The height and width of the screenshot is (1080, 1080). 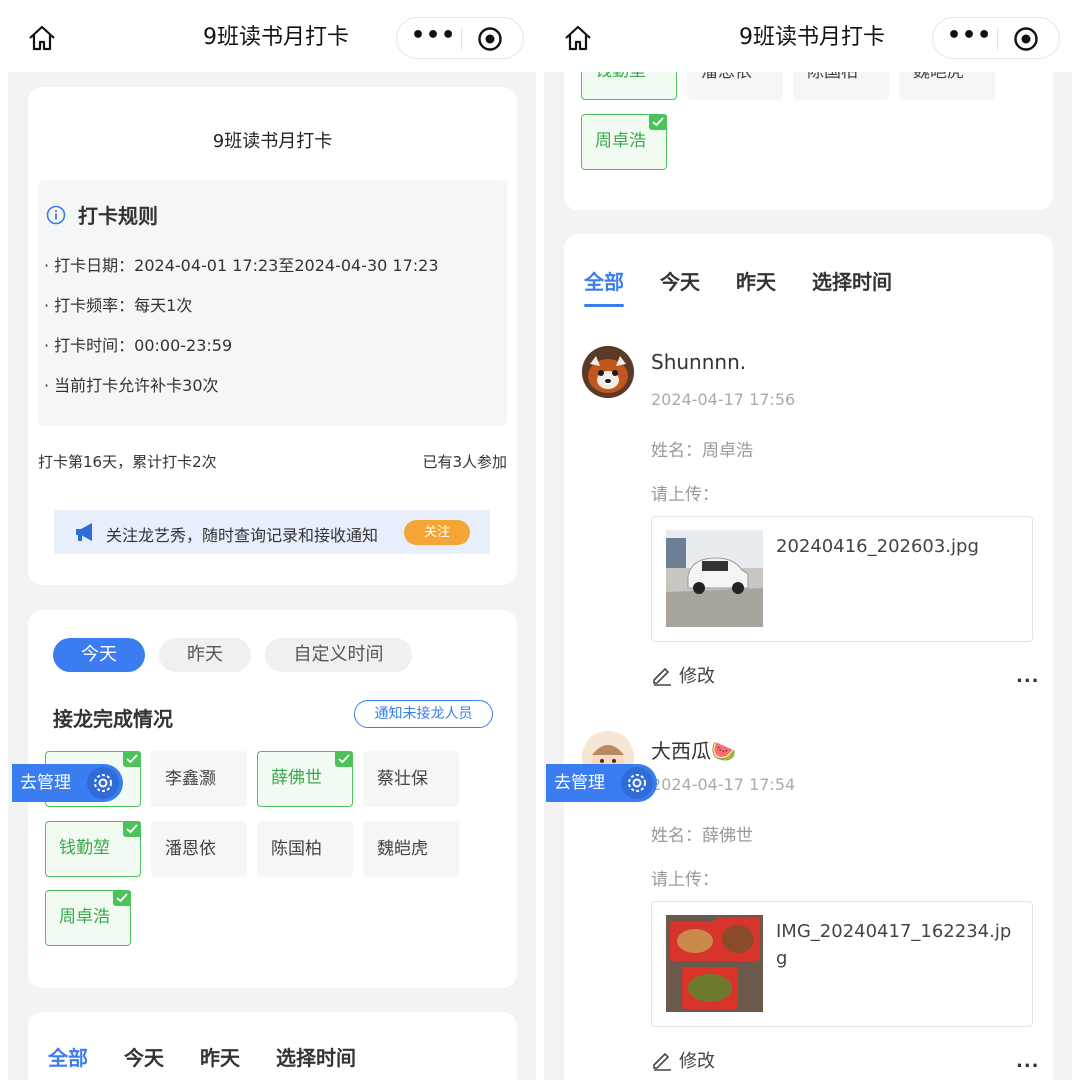 I want to click on participant-count: 已有3人参加, so click(x=464, y=462).